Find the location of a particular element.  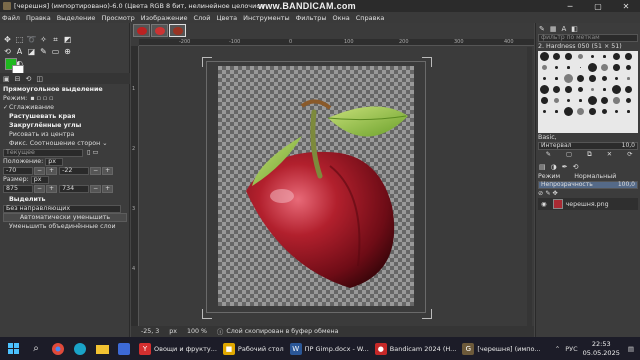

new-brush-icon: ▢ is located at coordinates (569, 154).